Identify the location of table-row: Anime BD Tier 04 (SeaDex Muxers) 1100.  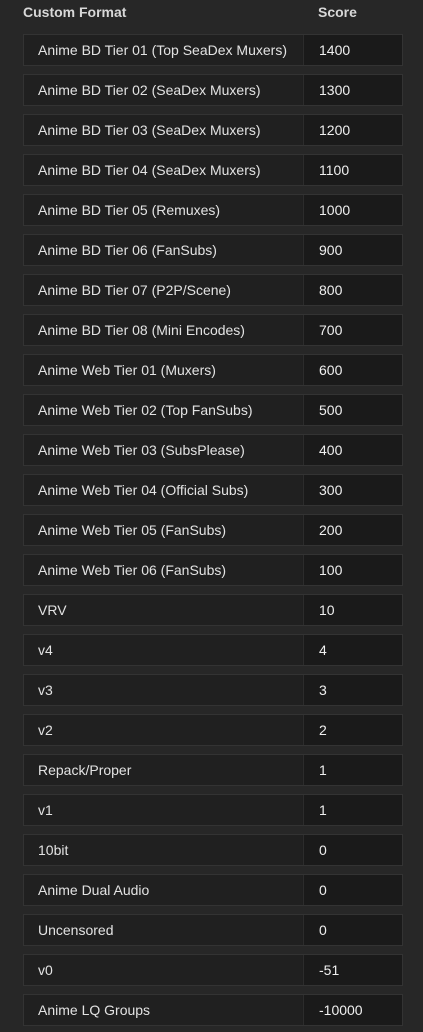
(213, 170).